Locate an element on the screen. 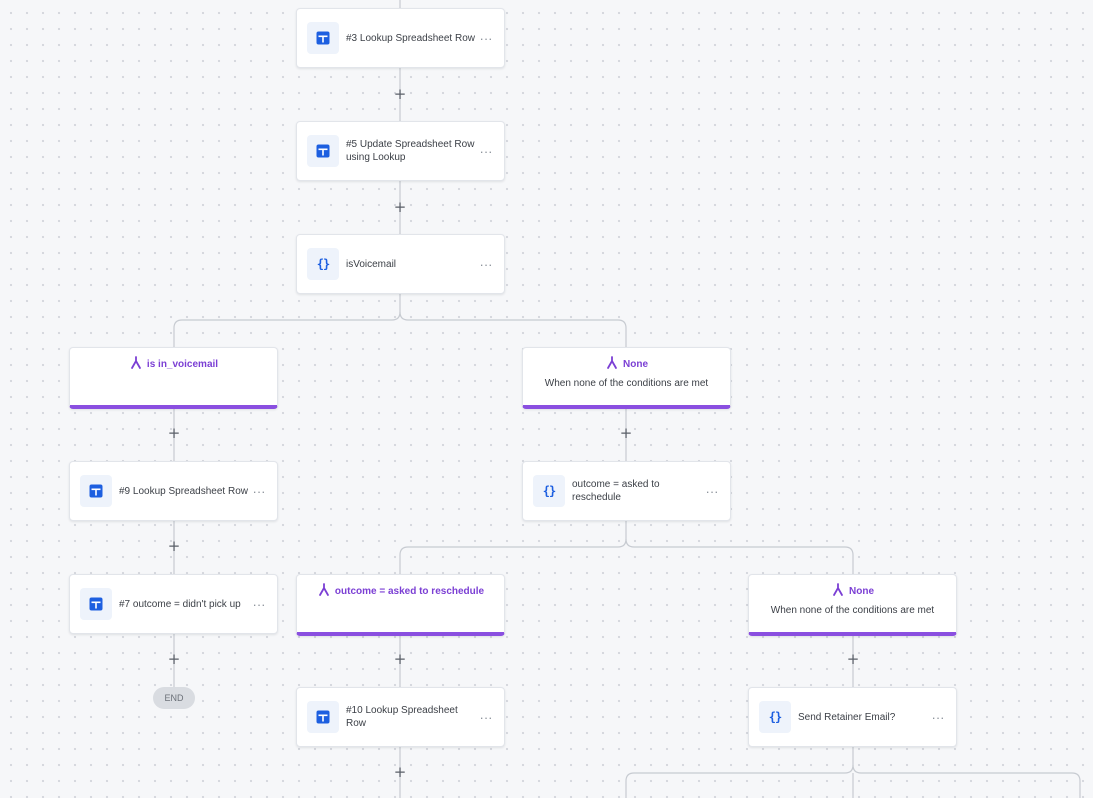 This screenshot has width=1093, height=798. branch-card-is-in-voicemail: is in_voicemail is located at coordinates (173, 378).